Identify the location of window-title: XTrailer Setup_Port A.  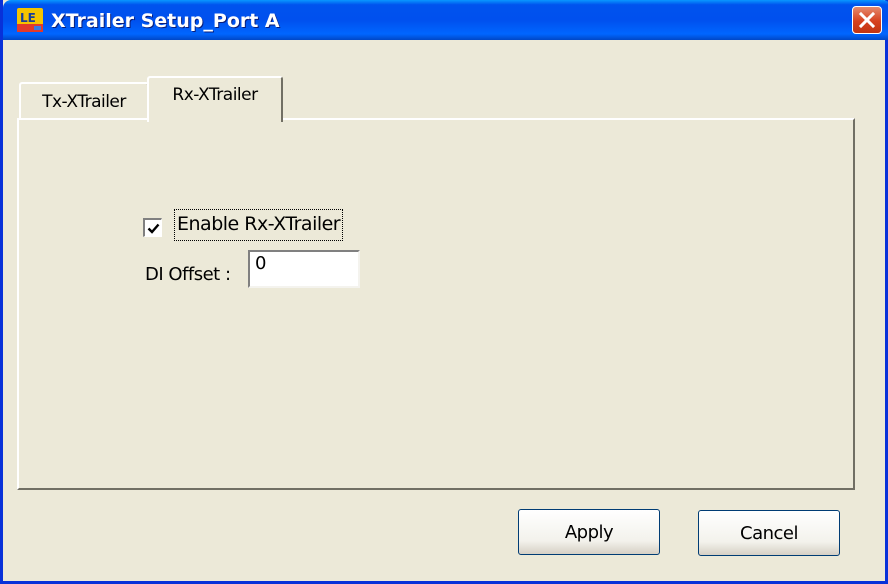
(165, 21).